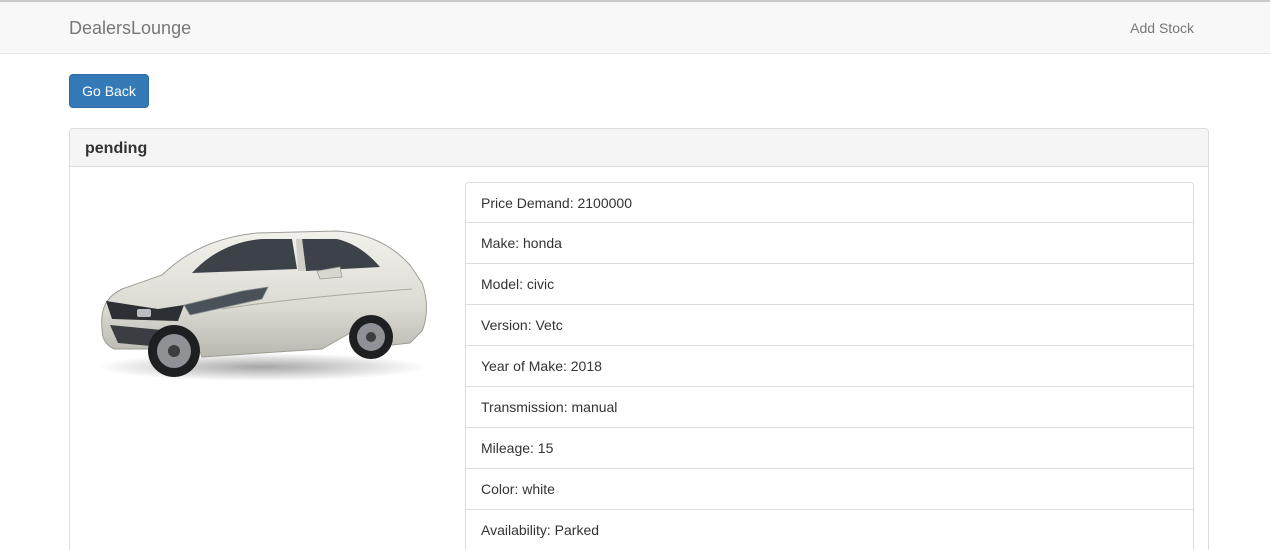  What do you see at coordinates (262, 305) in the screenshot?
I see `car-image` at bounding box center [262, 305].